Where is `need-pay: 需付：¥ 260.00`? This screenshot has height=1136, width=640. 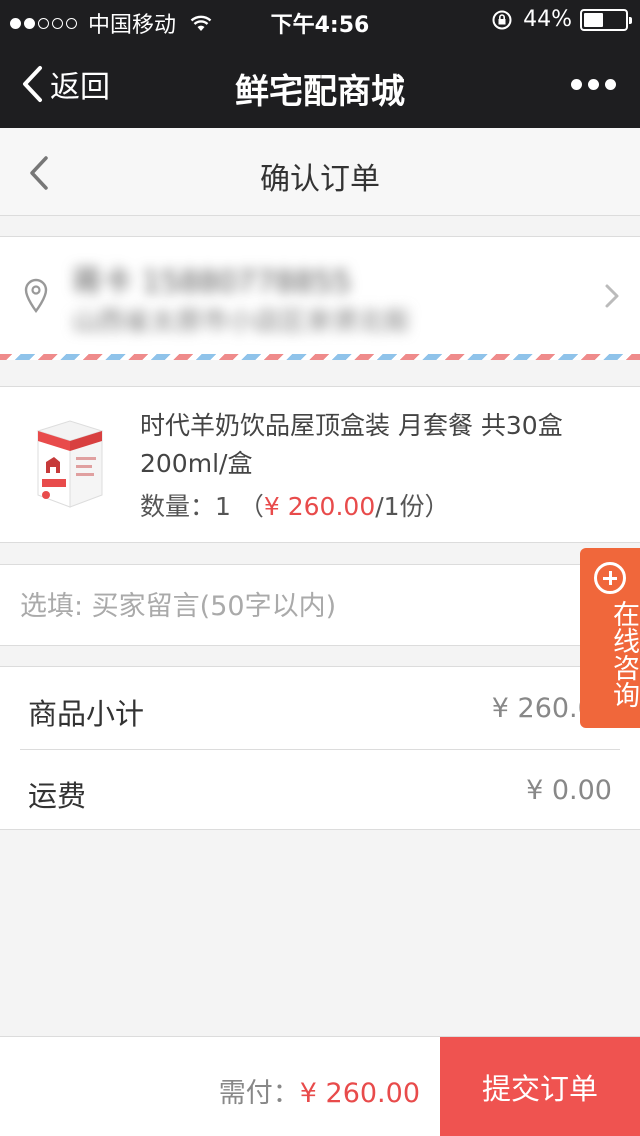
need-pay: 需付：¥ 260.00 is located at coordinates (319, 1090).